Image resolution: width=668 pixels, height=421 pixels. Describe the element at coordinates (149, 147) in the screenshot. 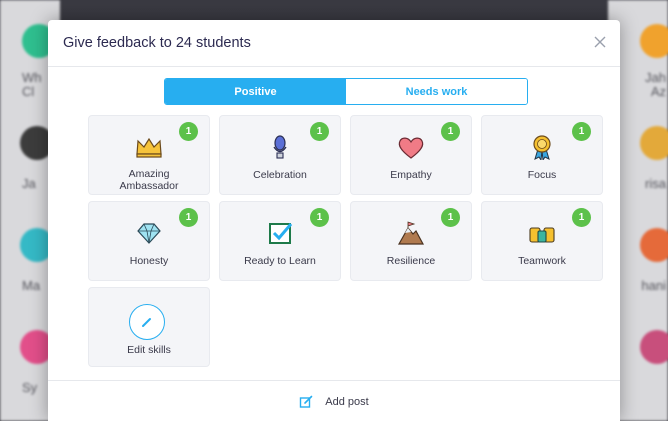

I see `crown-icon` at that location.